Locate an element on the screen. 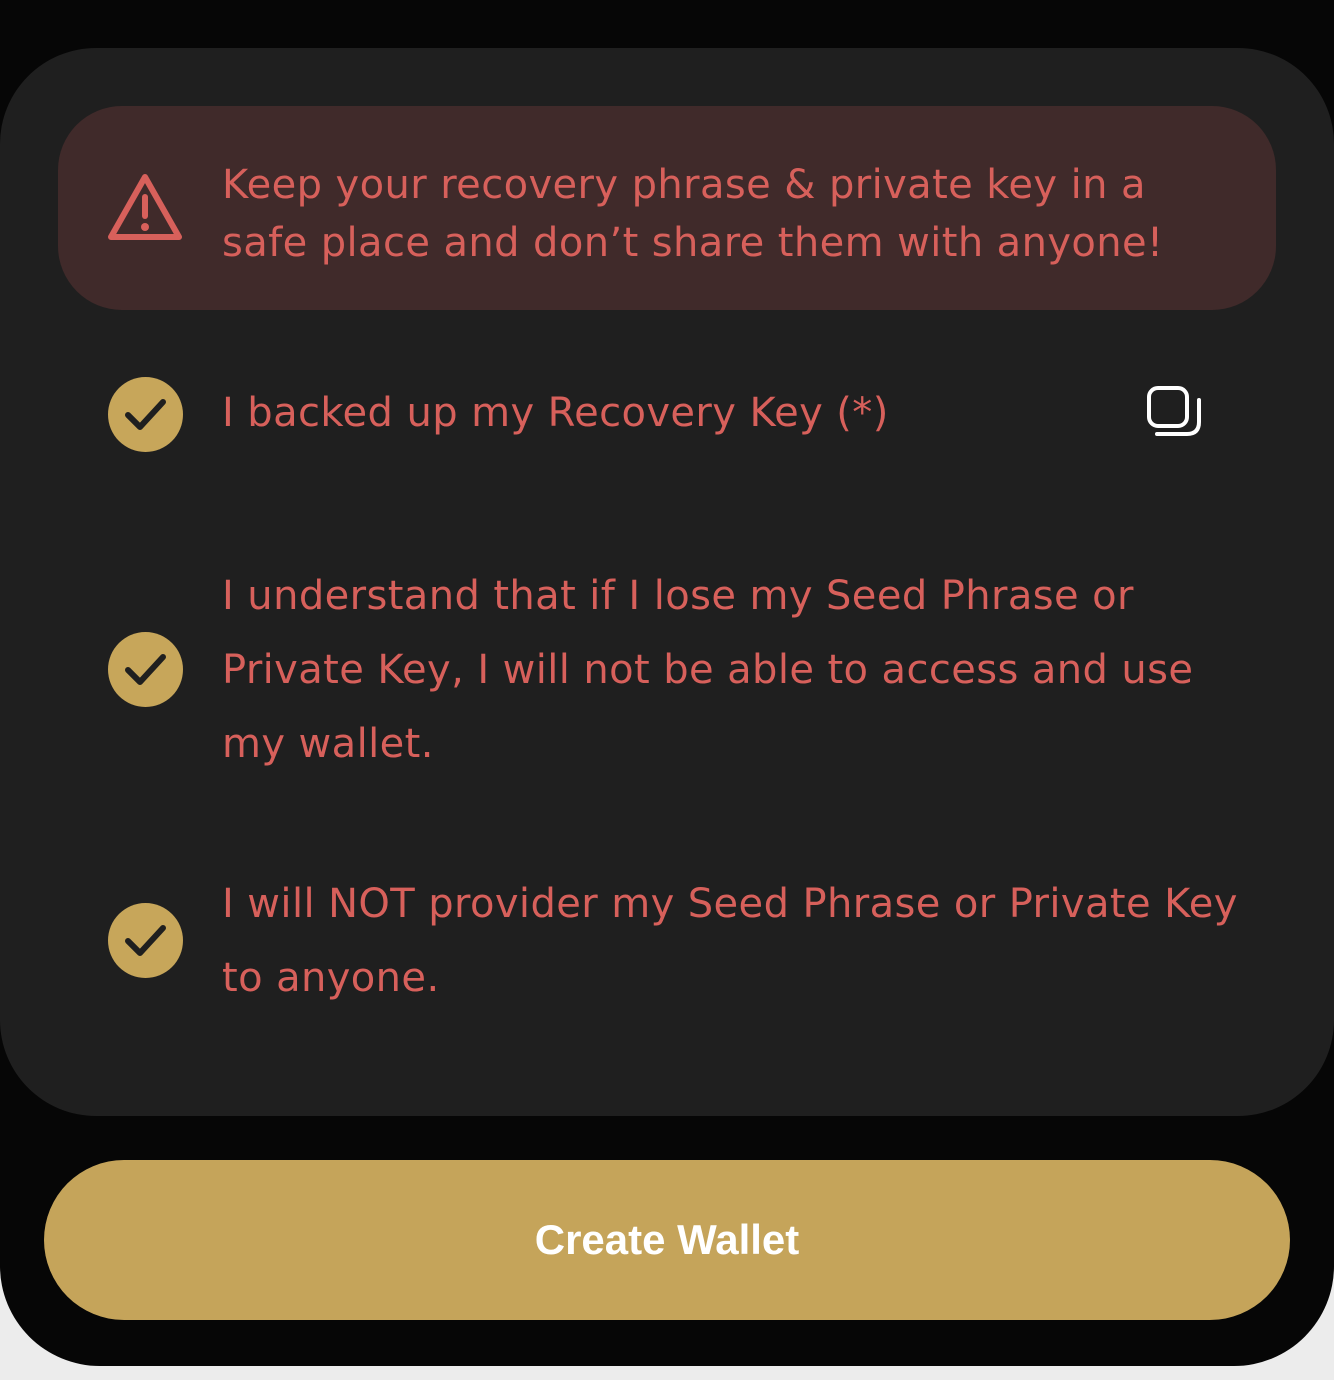  copy-icon is located at coordinates (1174, 413).